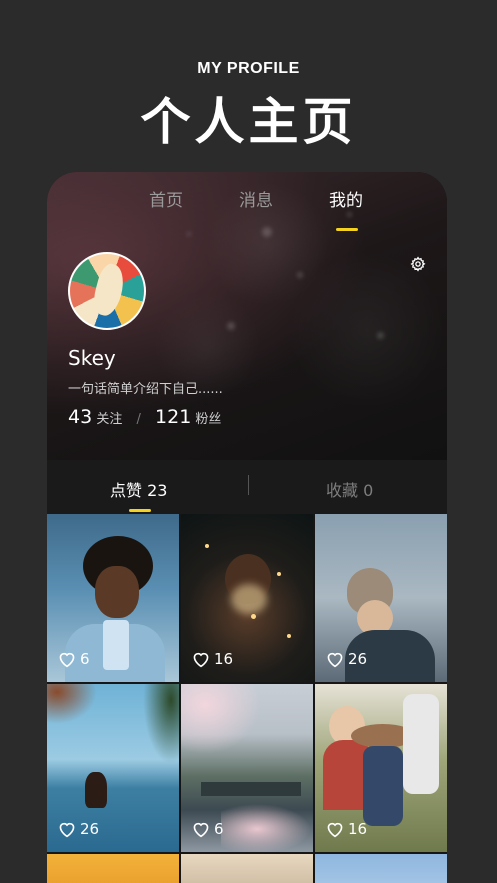 The width and height of the screenshot is (497, 883). What do you see at coordinates (138, 489) in the screenshot?
I see `tab-likes: 点赞 23` at bounding box center [138, 489].